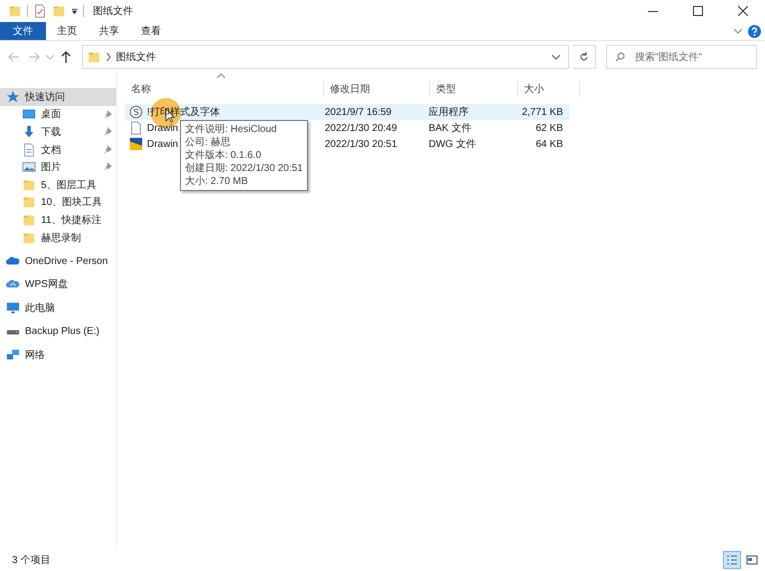  What do you see at coordinates (452, 144) in the screenshot?
I see `type-cell-text: DWG 文件` at bounding box center [452, 144].